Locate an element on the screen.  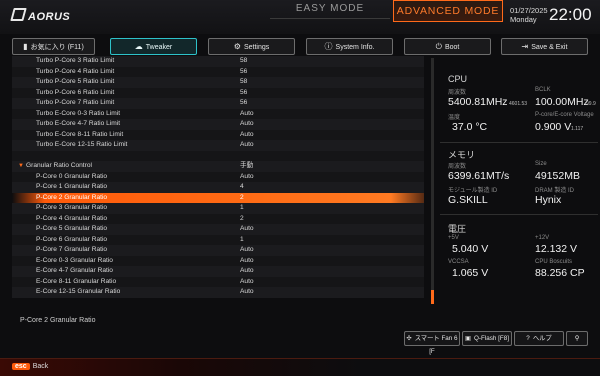
setting-label: Turbo P-Core 5 Ratio Limit is located at coordinates (75, 81).